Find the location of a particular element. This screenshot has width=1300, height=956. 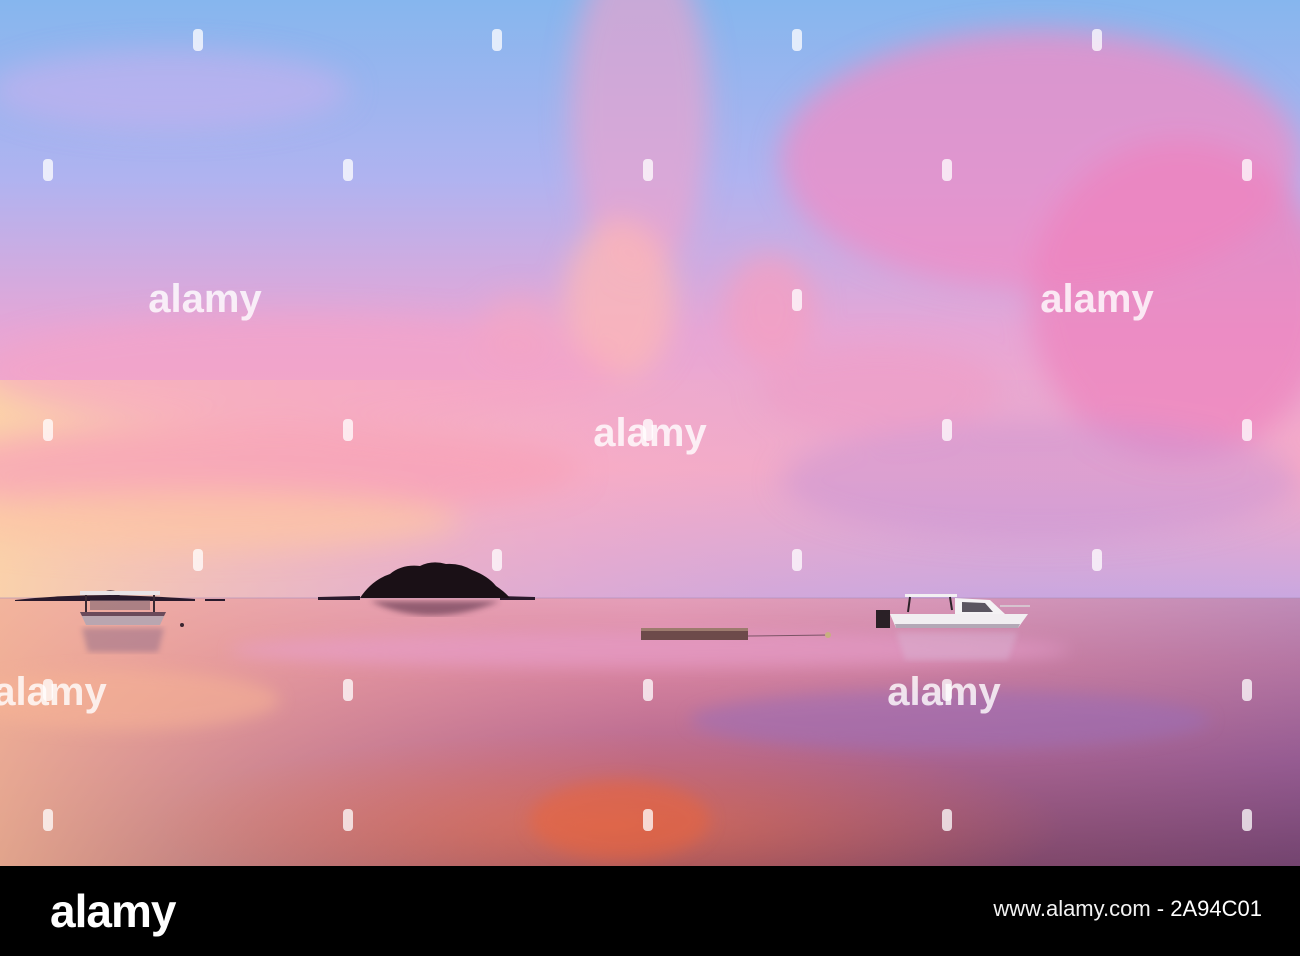

image-reference: www.alamy.com - 2A94C01 is located at coordinates (1127, 909).